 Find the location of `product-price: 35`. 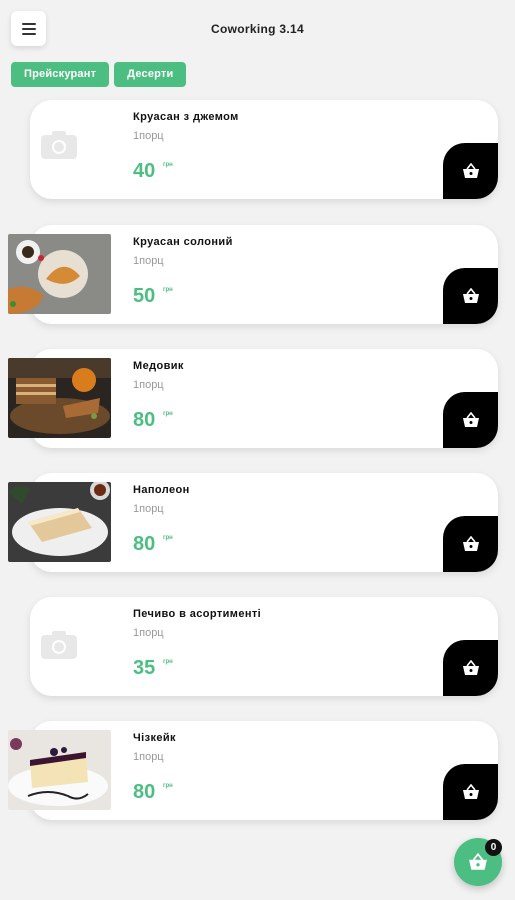

product-price: 35 is located at coordinates (144, 668).